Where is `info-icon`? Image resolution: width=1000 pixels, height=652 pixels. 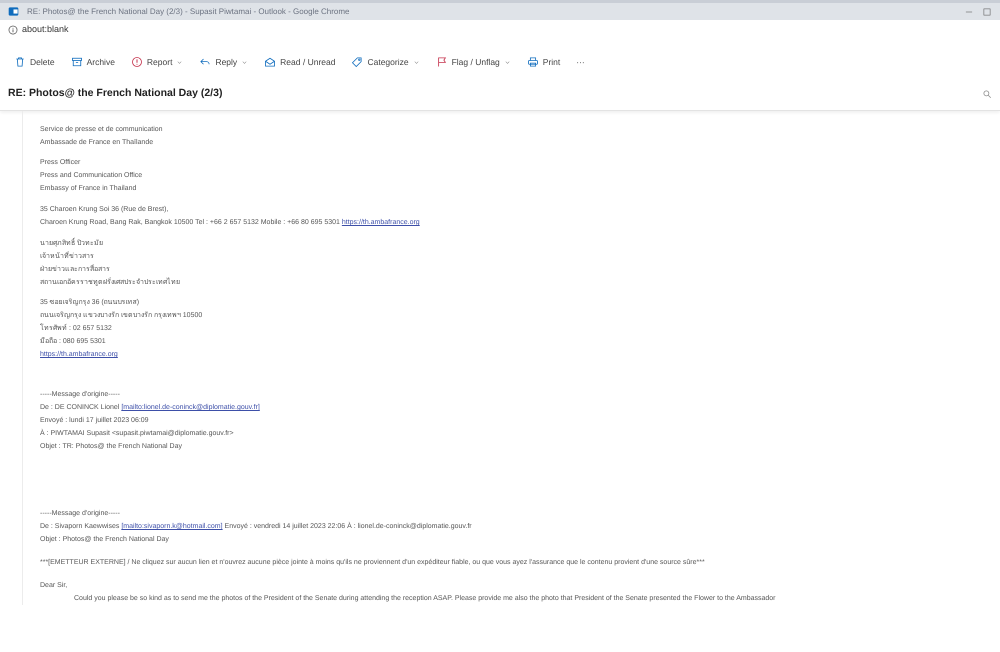
info-icon is located at coordinates (13, 30).